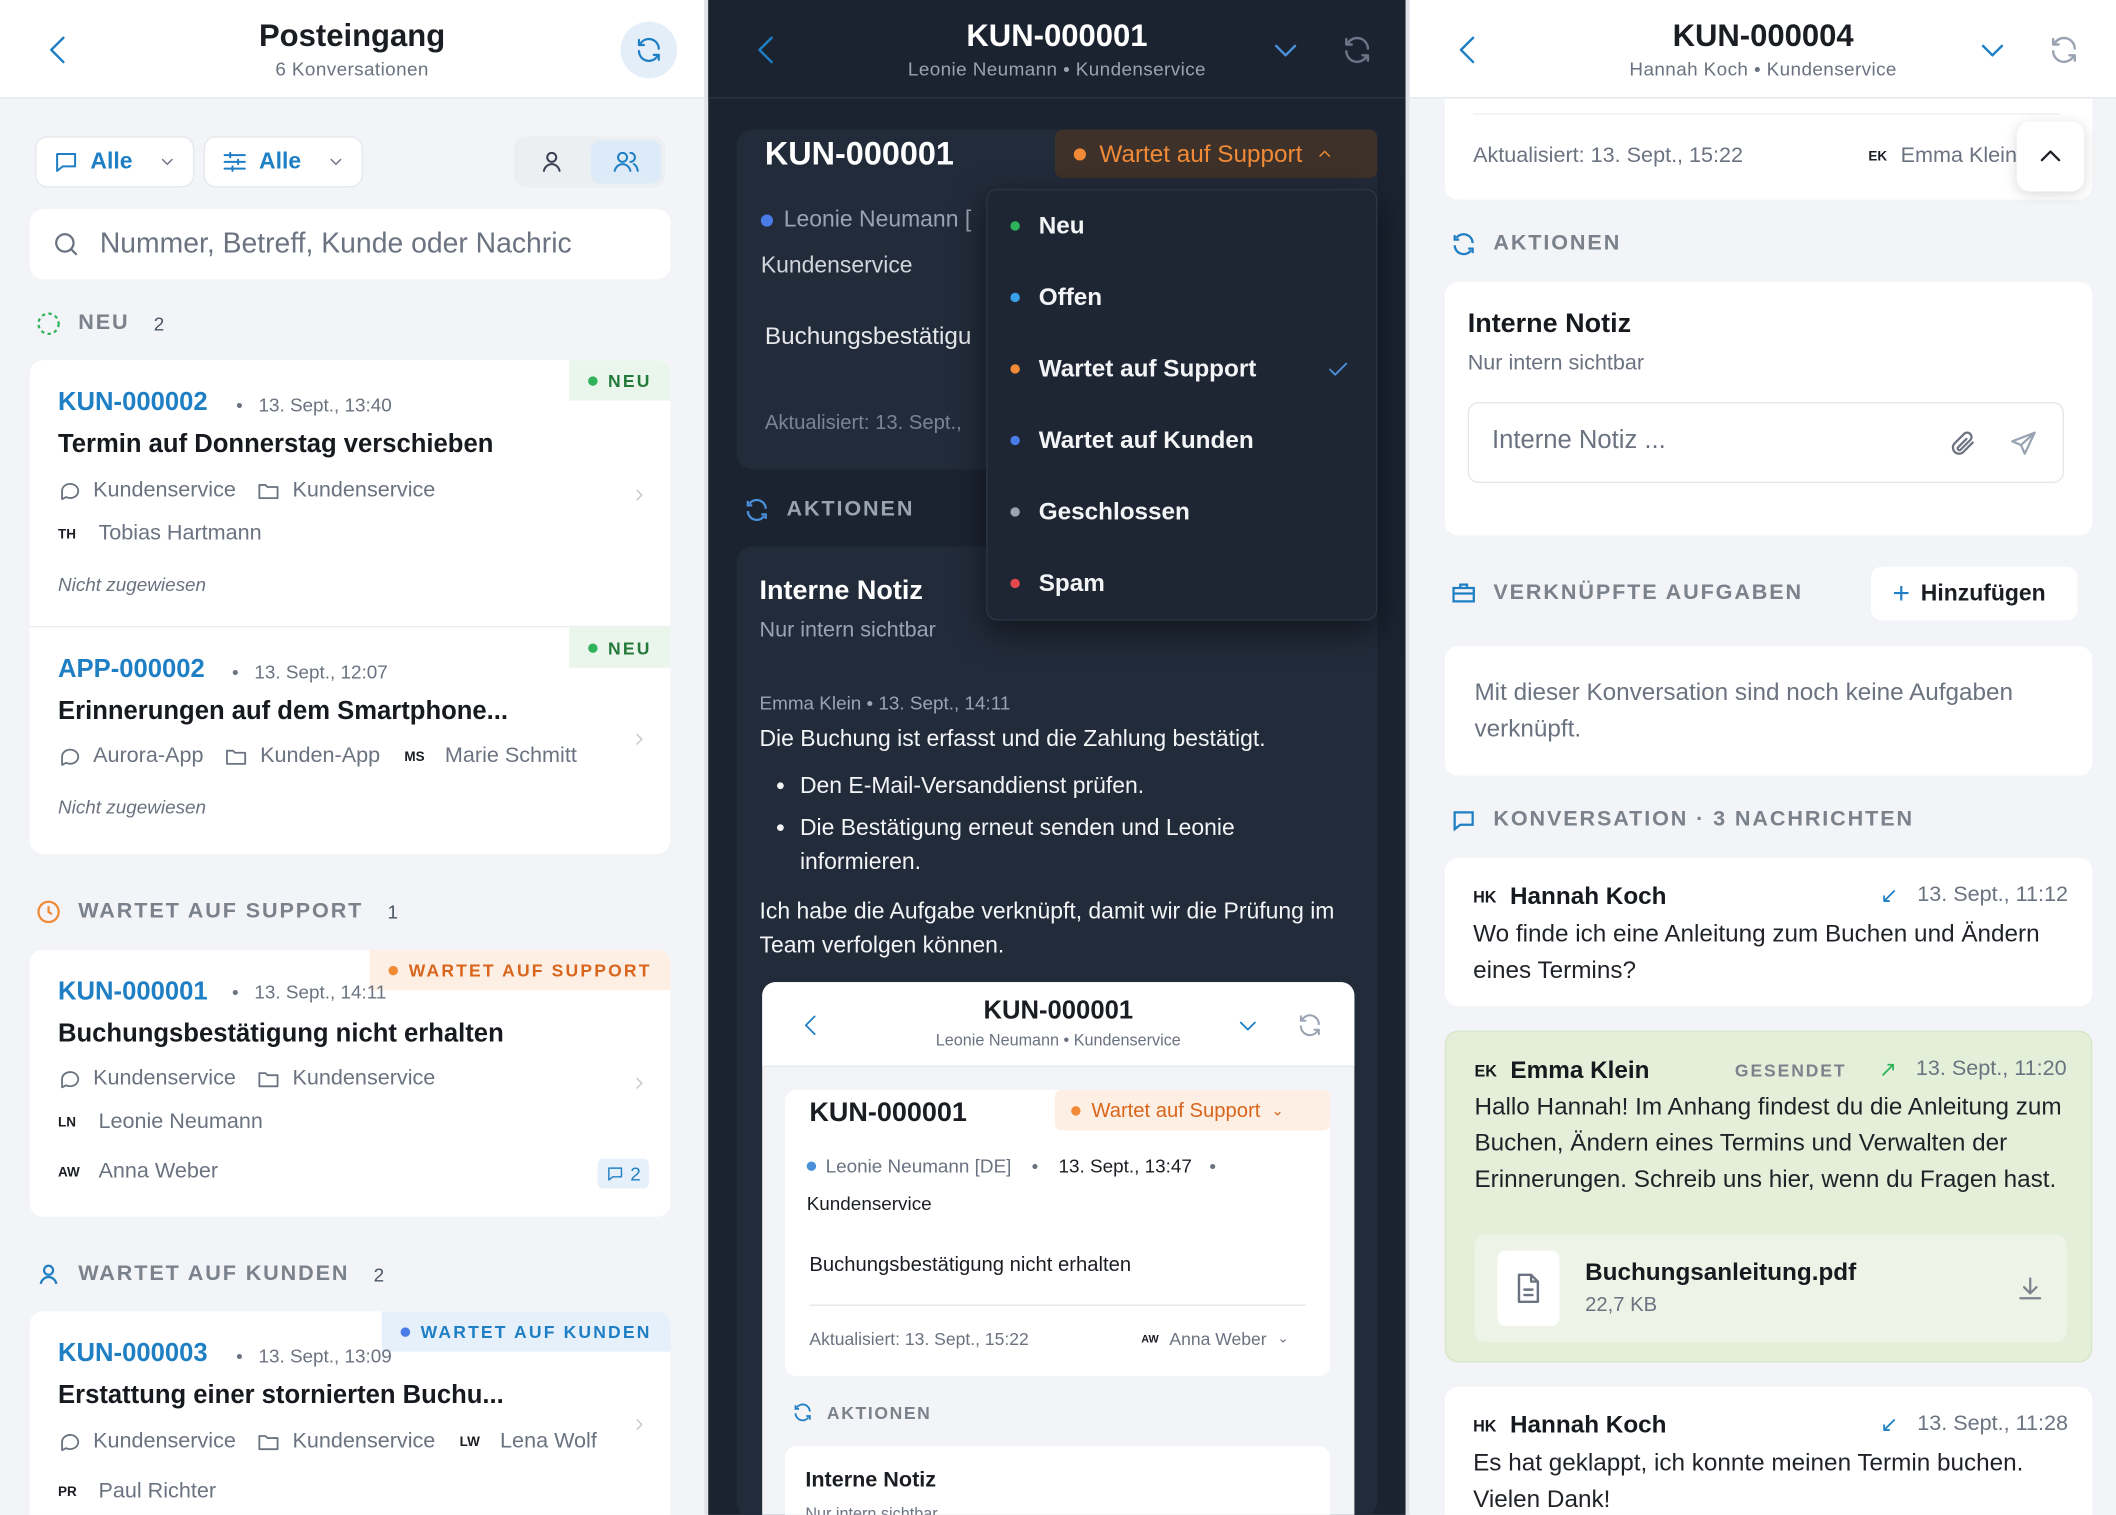 This screenshot has height=1515, width=2116. Describe the element at coordinates (1763, 69) in the screenshot. I see `page-subtitle: Hannah Koch • Kundenservice` at that location.